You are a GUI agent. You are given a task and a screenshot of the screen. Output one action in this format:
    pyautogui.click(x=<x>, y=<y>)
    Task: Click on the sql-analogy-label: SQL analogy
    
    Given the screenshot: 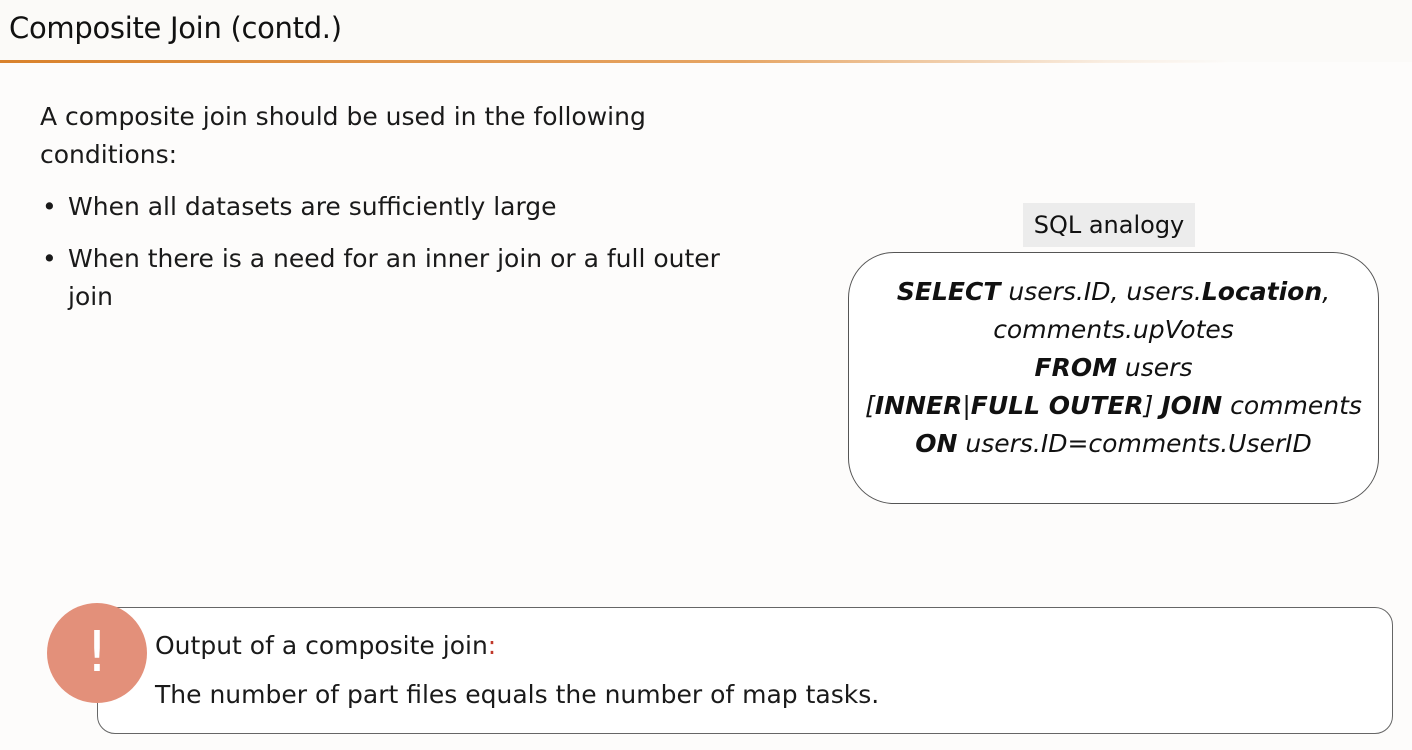 What is the action you would take?
    pyautogui.click(x=1109, y=225)
    